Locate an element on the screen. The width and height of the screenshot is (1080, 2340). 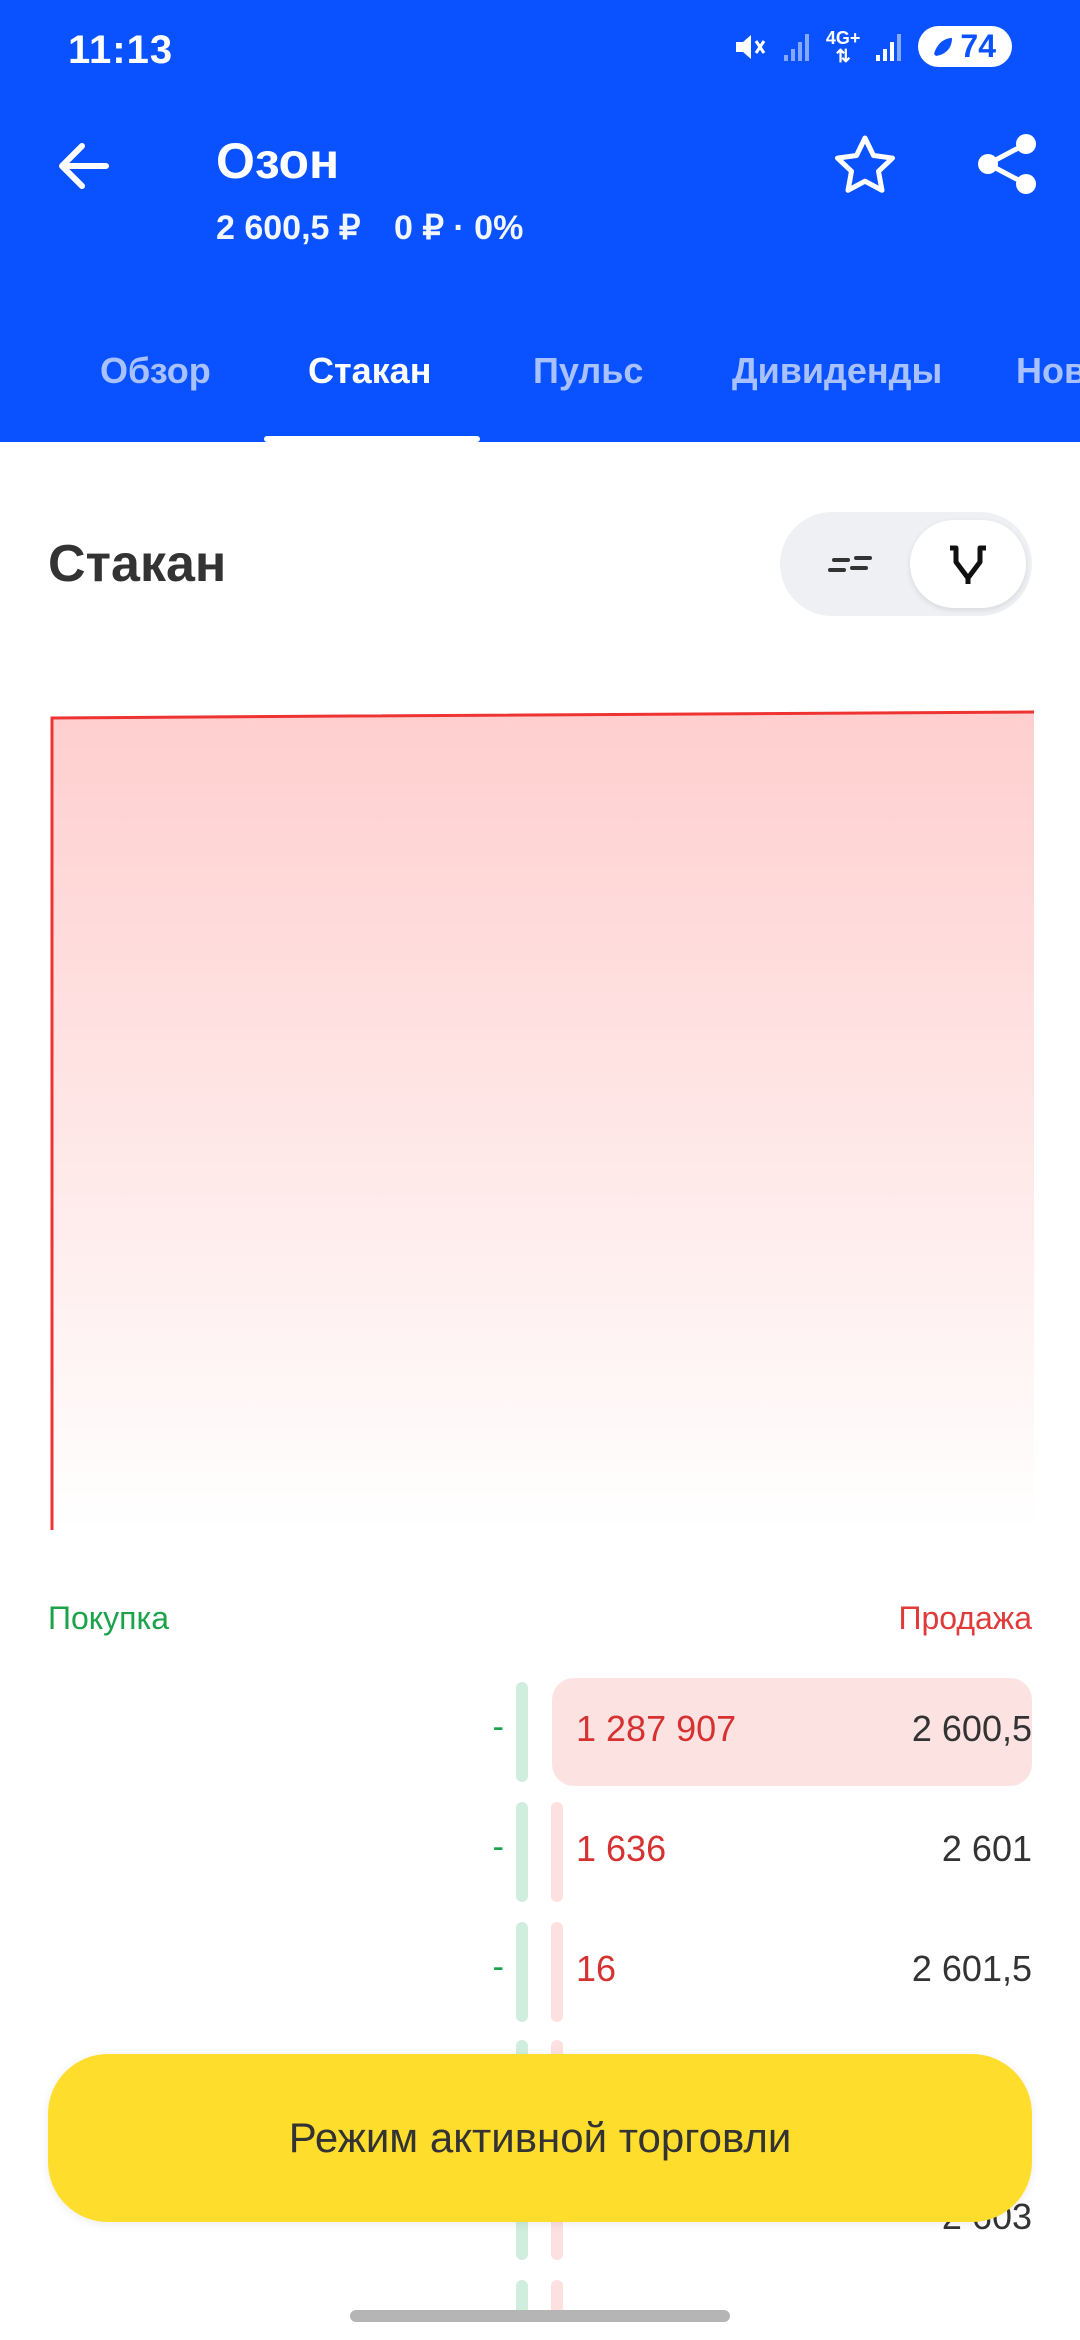
back-button is located at coordinates (84, 166).